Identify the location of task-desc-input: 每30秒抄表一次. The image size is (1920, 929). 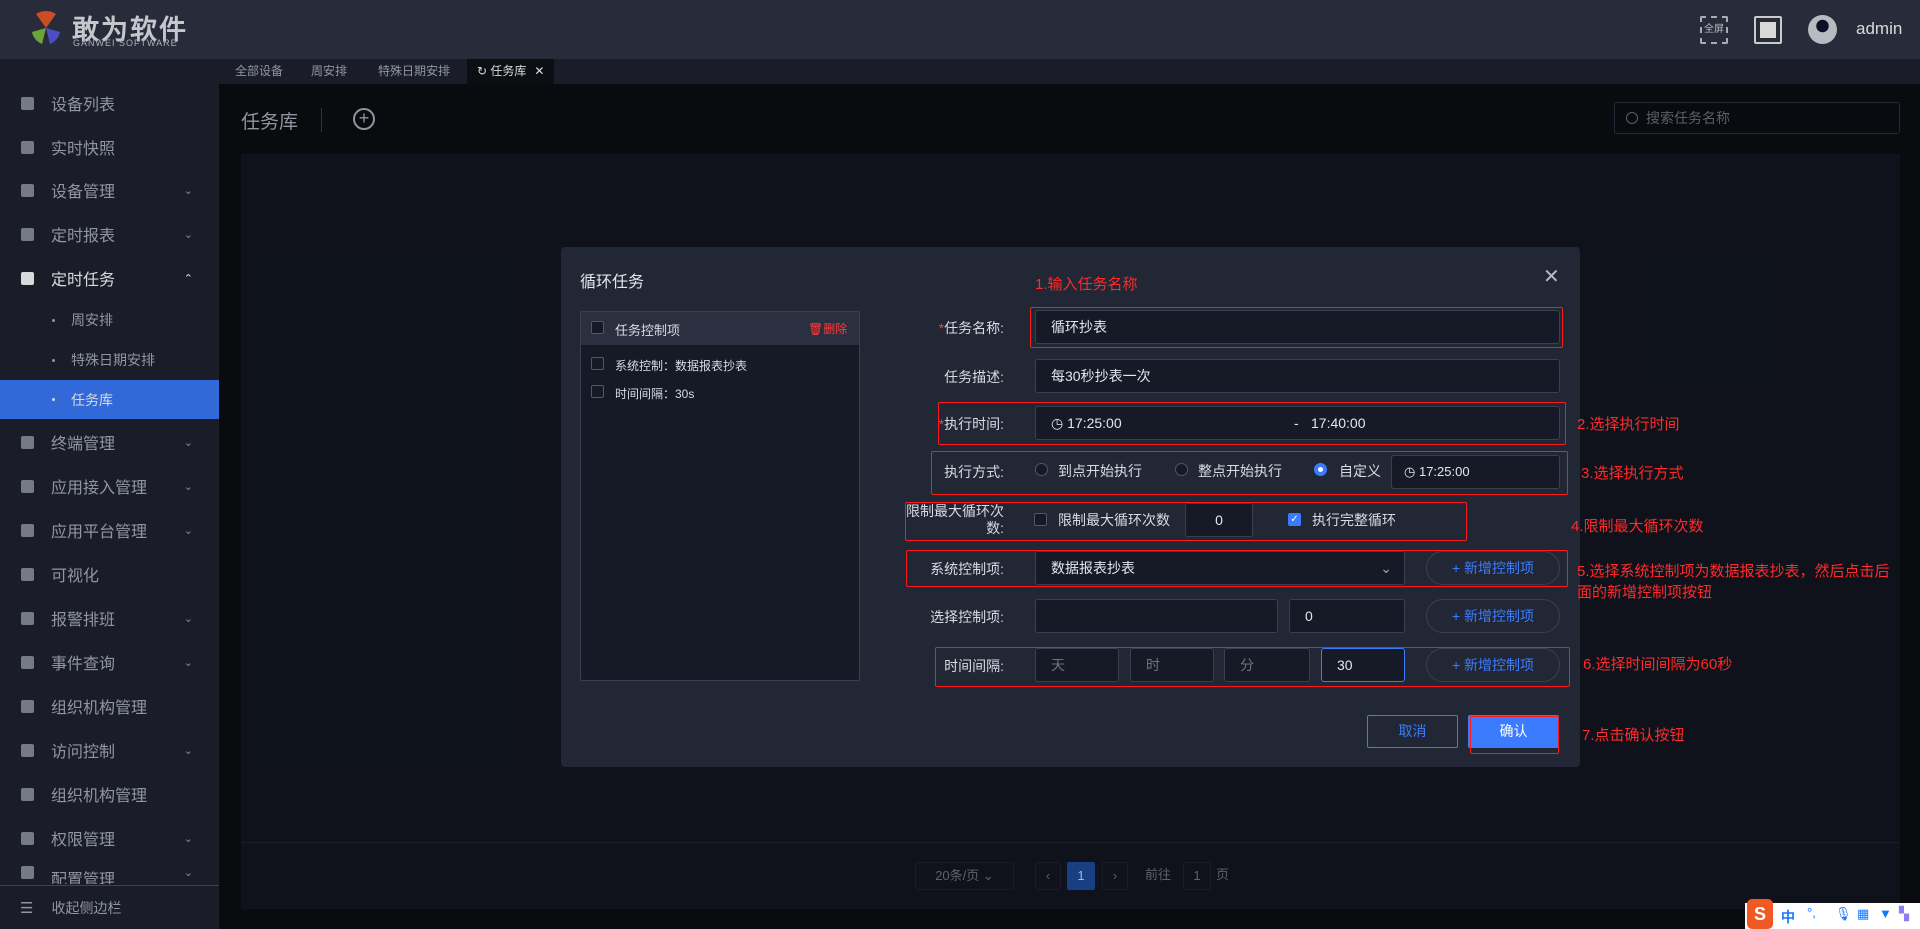
(1297, 376).